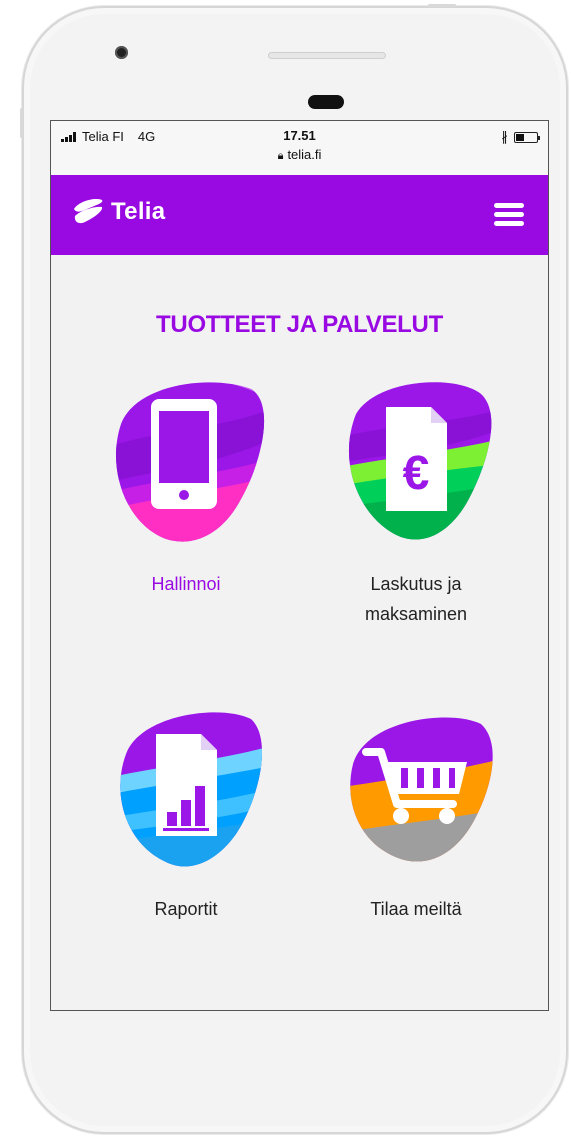 The image size is (571, 1140). I want to click on brand-name: Telia, so click(138, 211).